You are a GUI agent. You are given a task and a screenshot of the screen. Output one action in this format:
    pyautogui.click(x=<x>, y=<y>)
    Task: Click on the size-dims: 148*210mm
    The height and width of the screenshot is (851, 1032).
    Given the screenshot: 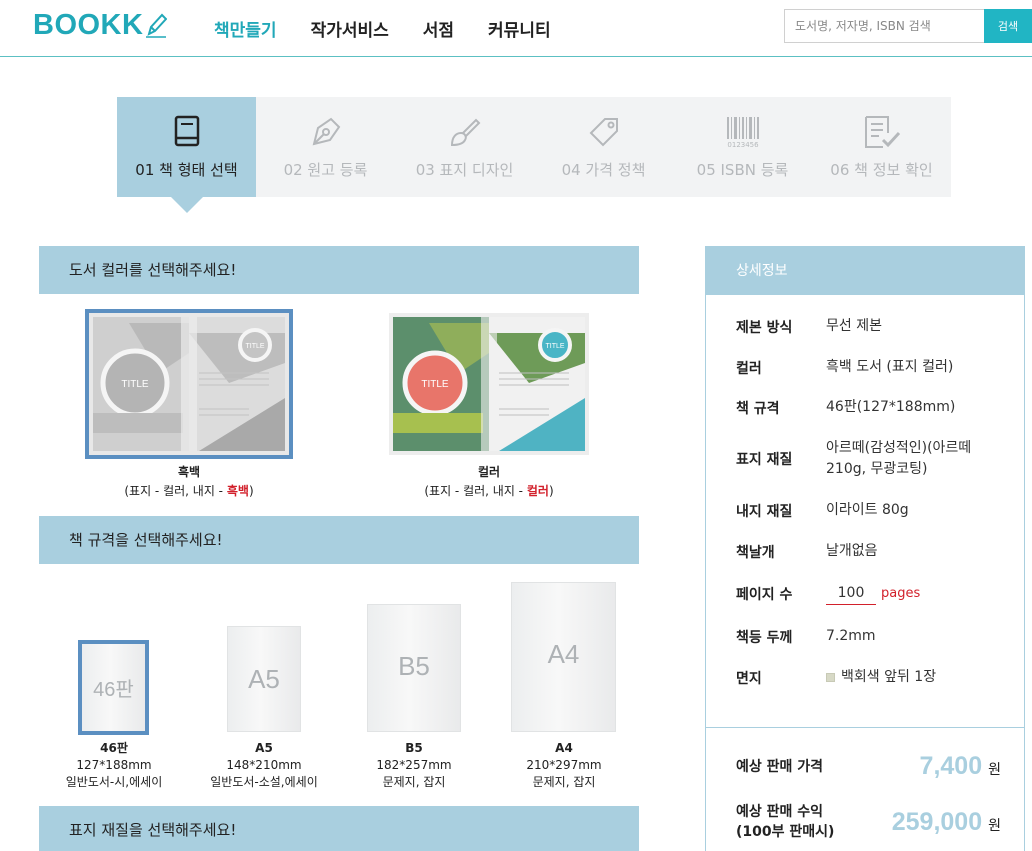 What is the action you would take?
    pyautogui.click(x=264, y=765)
    